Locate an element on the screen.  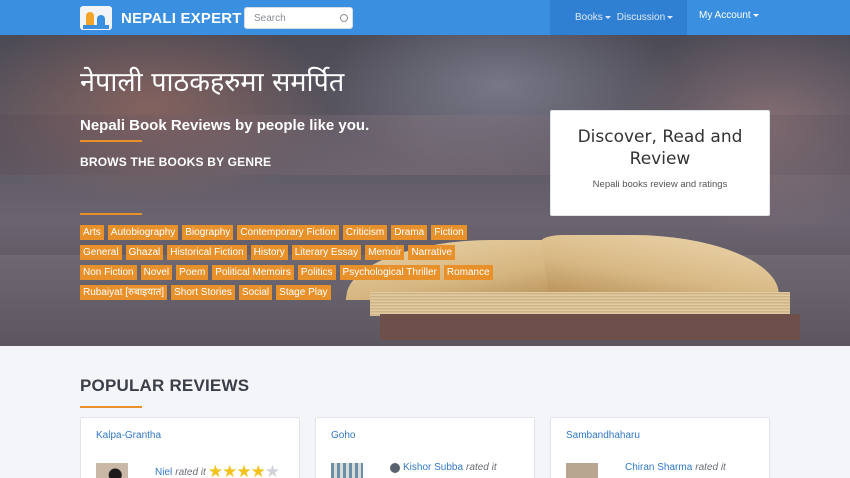
genre-tag: Memoir is located at coordinates (385, 252).